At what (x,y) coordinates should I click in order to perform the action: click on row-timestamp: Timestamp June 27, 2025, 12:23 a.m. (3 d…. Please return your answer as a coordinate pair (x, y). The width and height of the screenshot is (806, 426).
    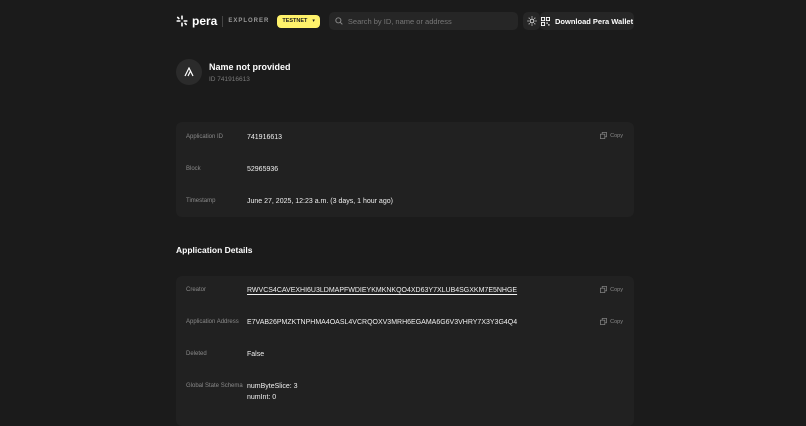
    Looking at the image, I should click on (405, 202).